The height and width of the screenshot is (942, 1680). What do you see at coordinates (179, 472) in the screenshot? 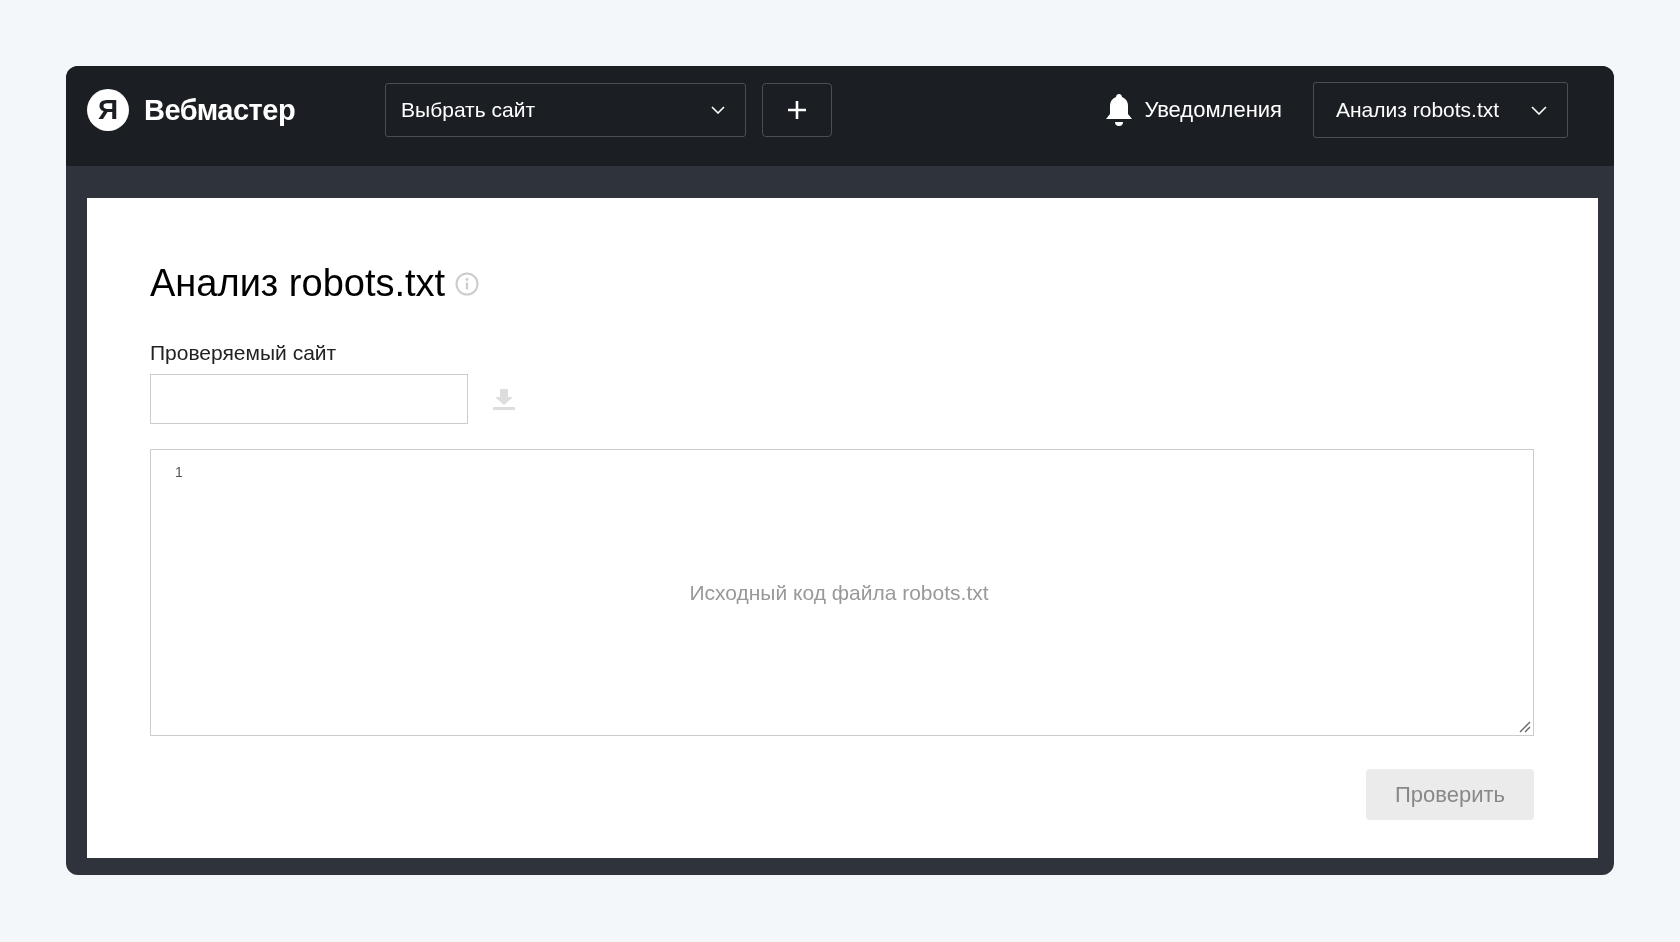
I see `line-number: 1` at bounding box center [179, 472].